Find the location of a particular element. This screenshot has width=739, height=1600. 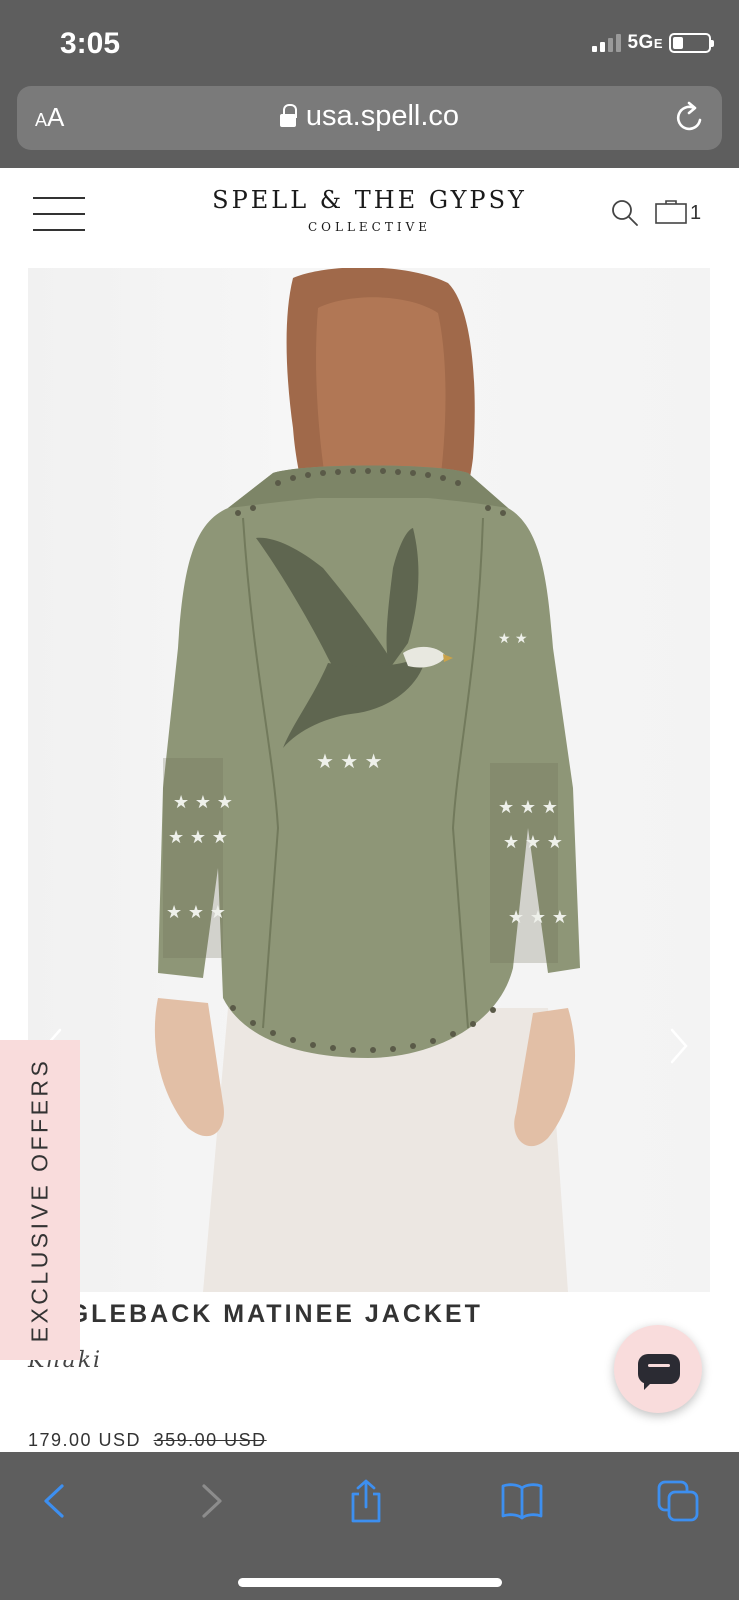

chat-button is located at coordinates (658, 1369).